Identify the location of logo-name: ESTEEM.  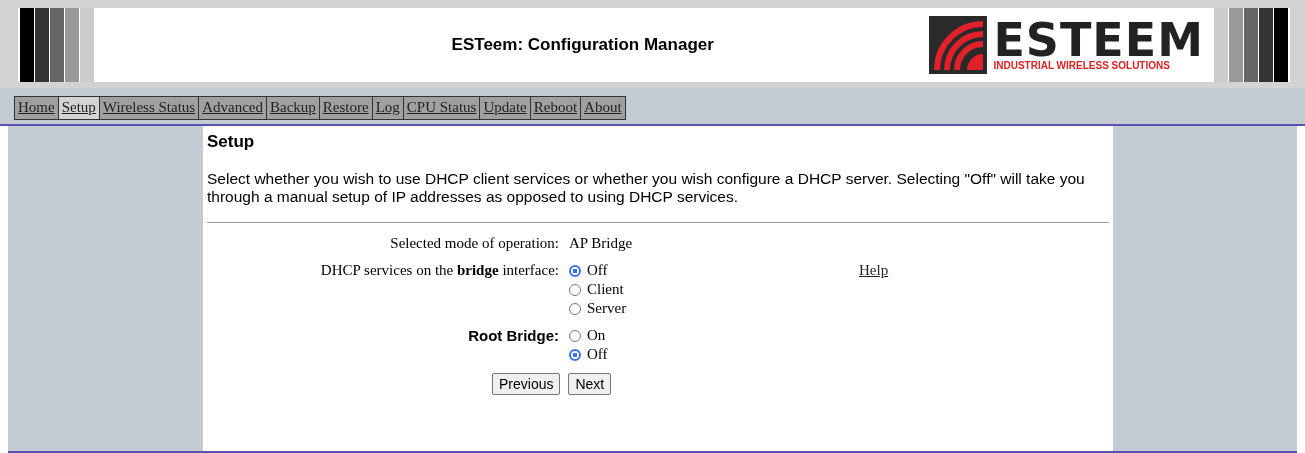
(1098, 39).